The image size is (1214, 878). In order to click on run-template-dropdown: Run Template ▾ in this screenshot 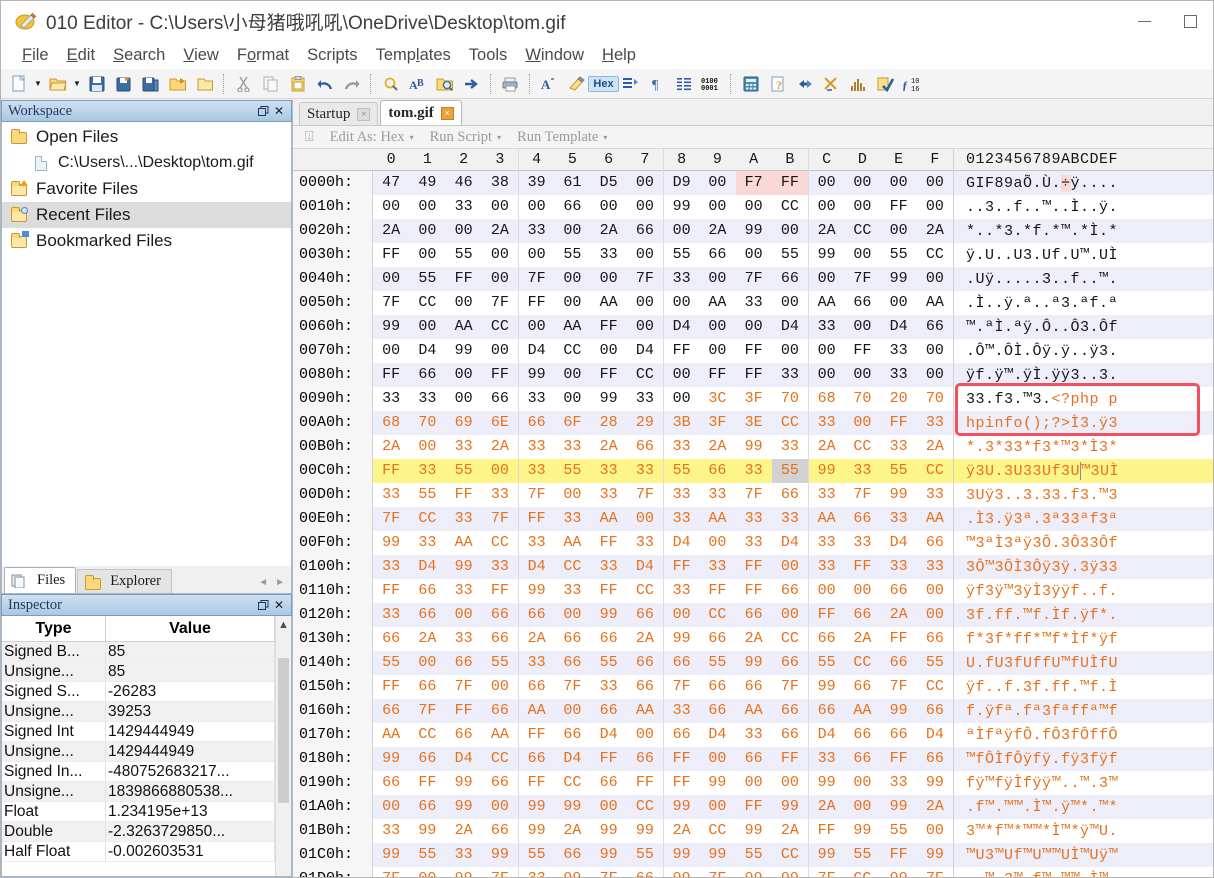, I will do `click(562, 137)`.